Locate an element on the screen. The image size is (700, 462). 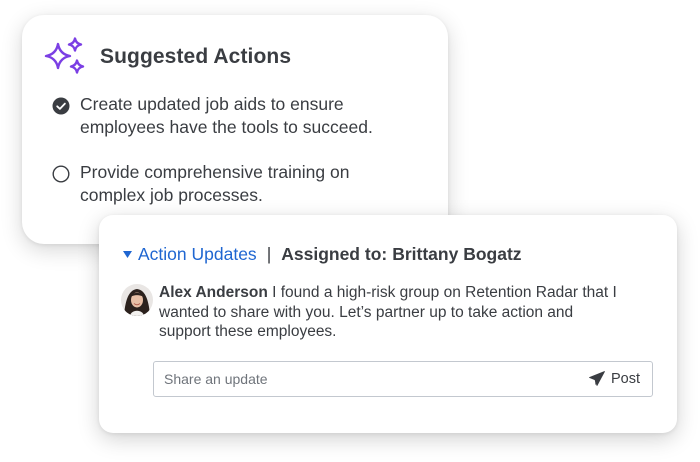
comment-author: Alex Anderson is located at coordinates (213, 292).